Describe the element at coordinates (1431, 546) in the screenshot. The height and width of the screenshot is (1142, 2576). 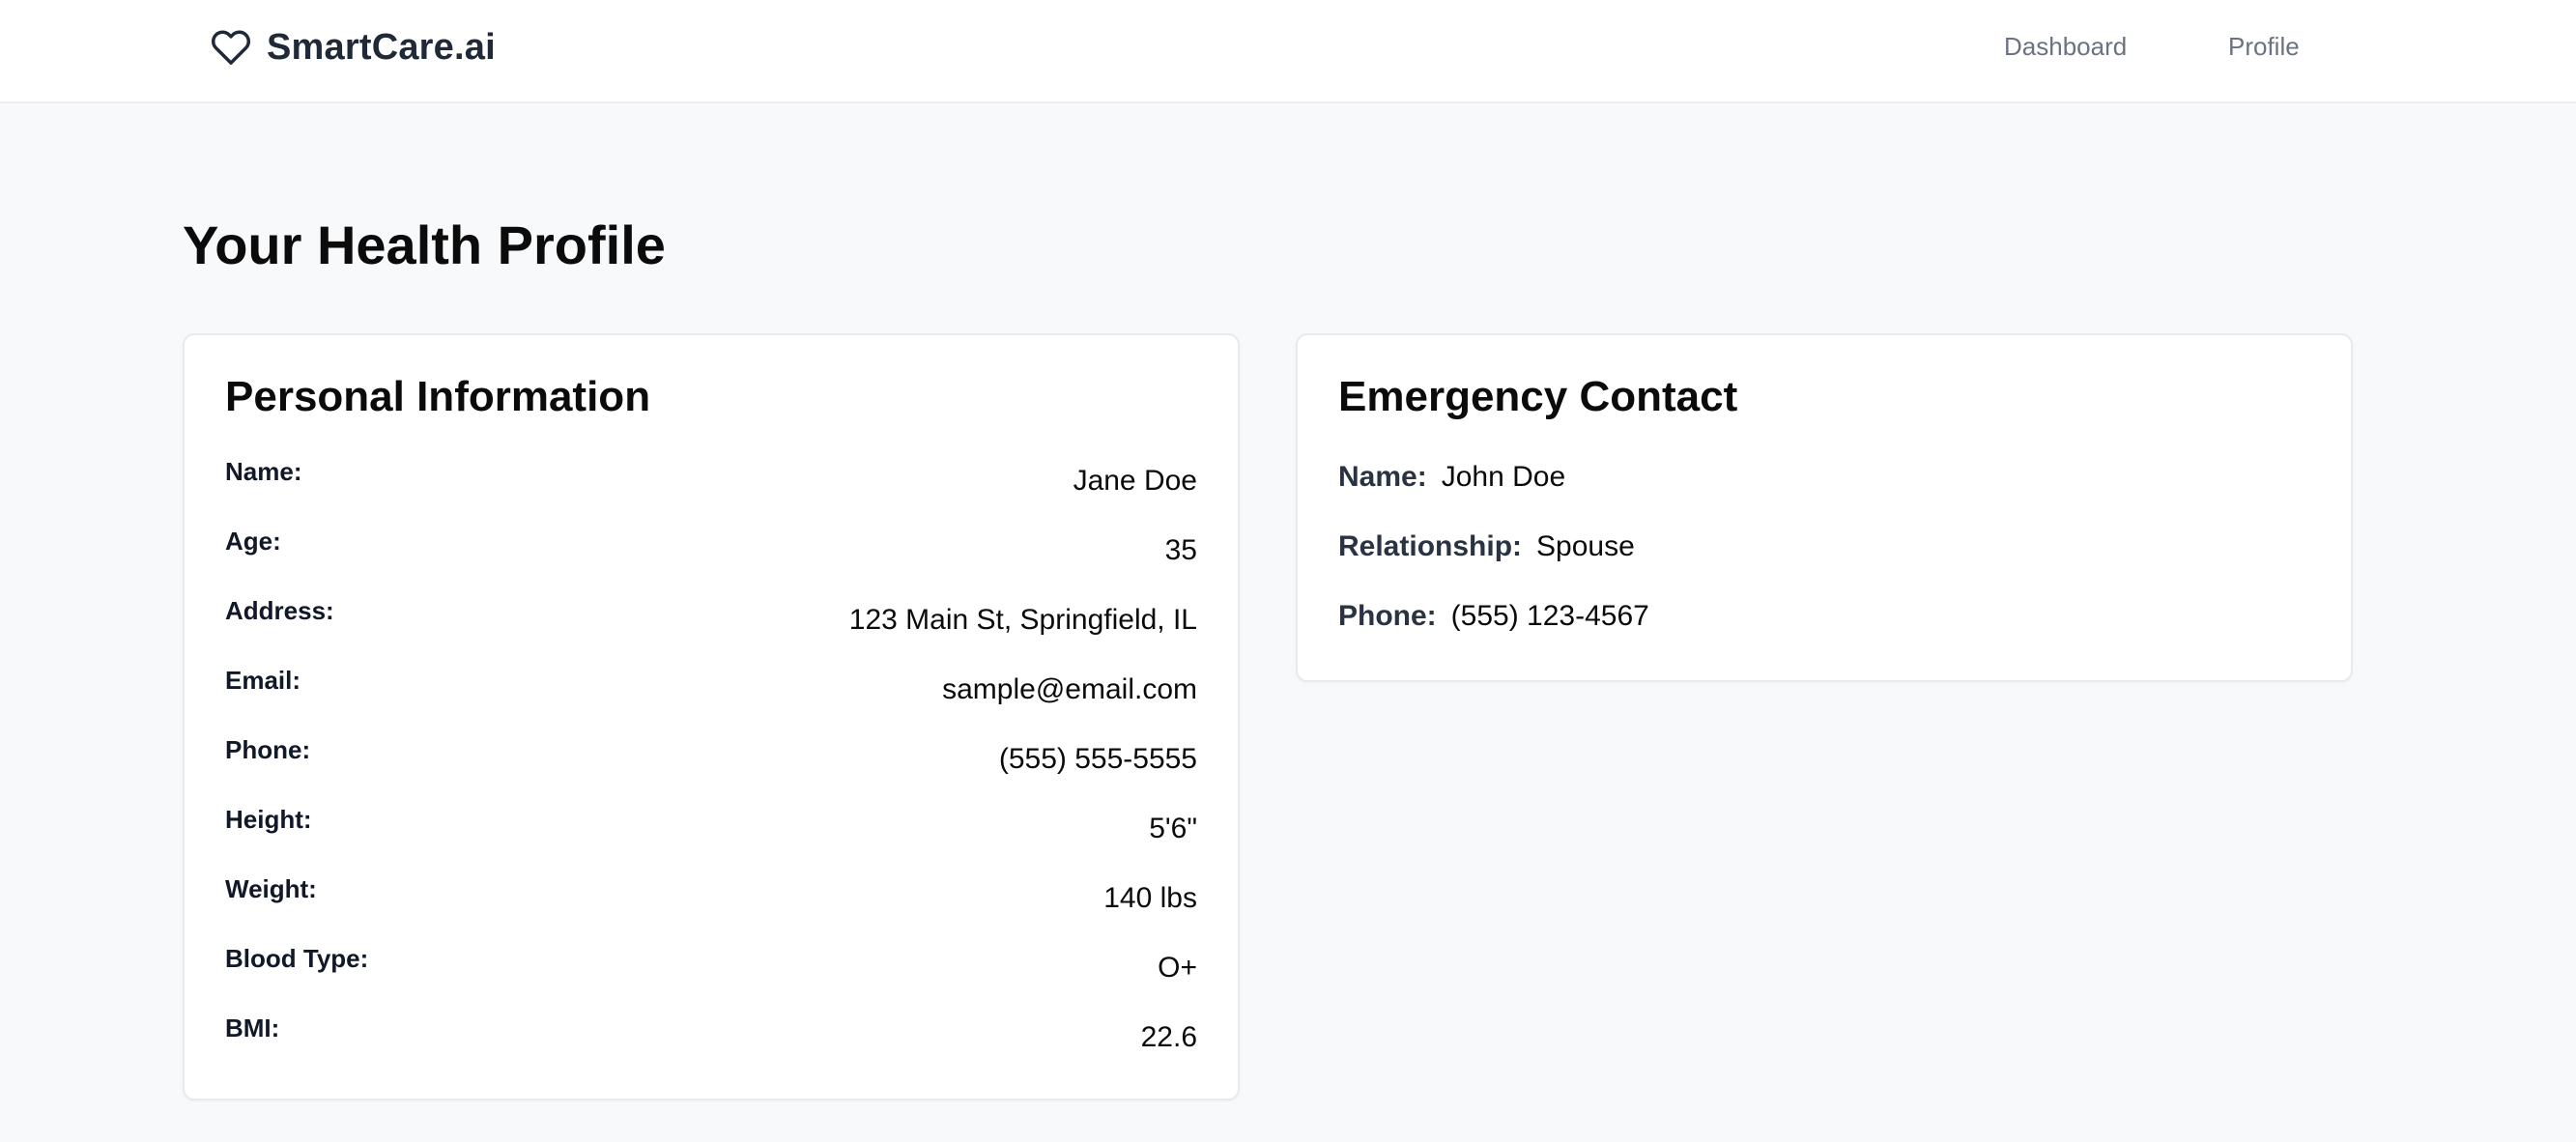
I see `emergency-label: Relationship:` at that location.